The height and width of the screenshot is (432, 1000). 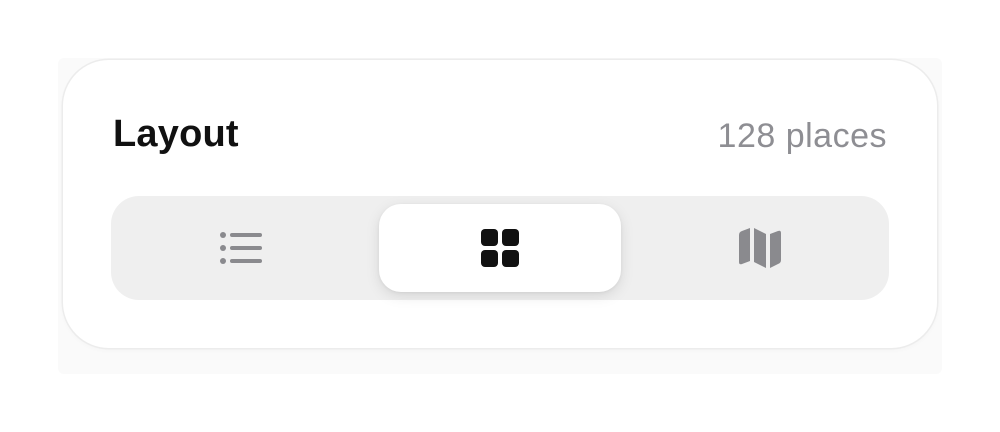 I want to click on list-icon, so click(x=240, y=248).